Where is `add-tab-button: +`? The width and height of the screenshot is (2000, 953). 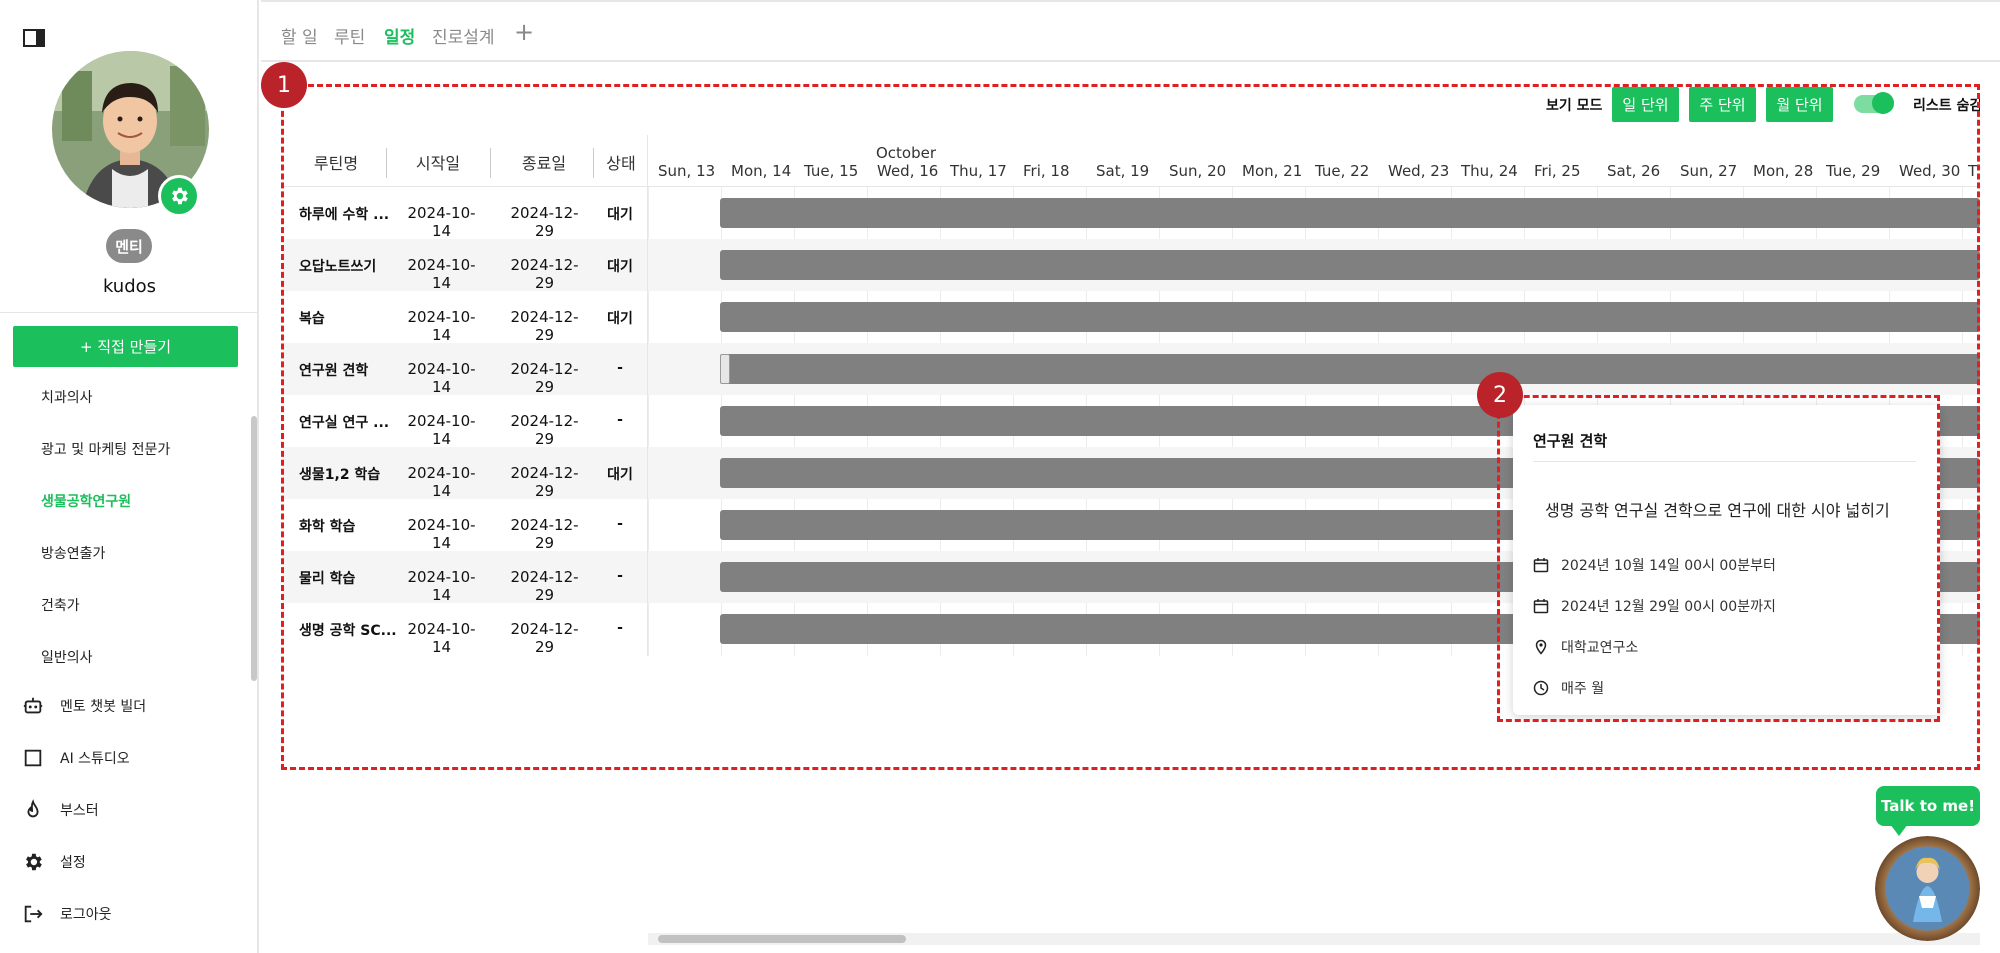
add-tab-button: + is located at coordinates (524, 32).